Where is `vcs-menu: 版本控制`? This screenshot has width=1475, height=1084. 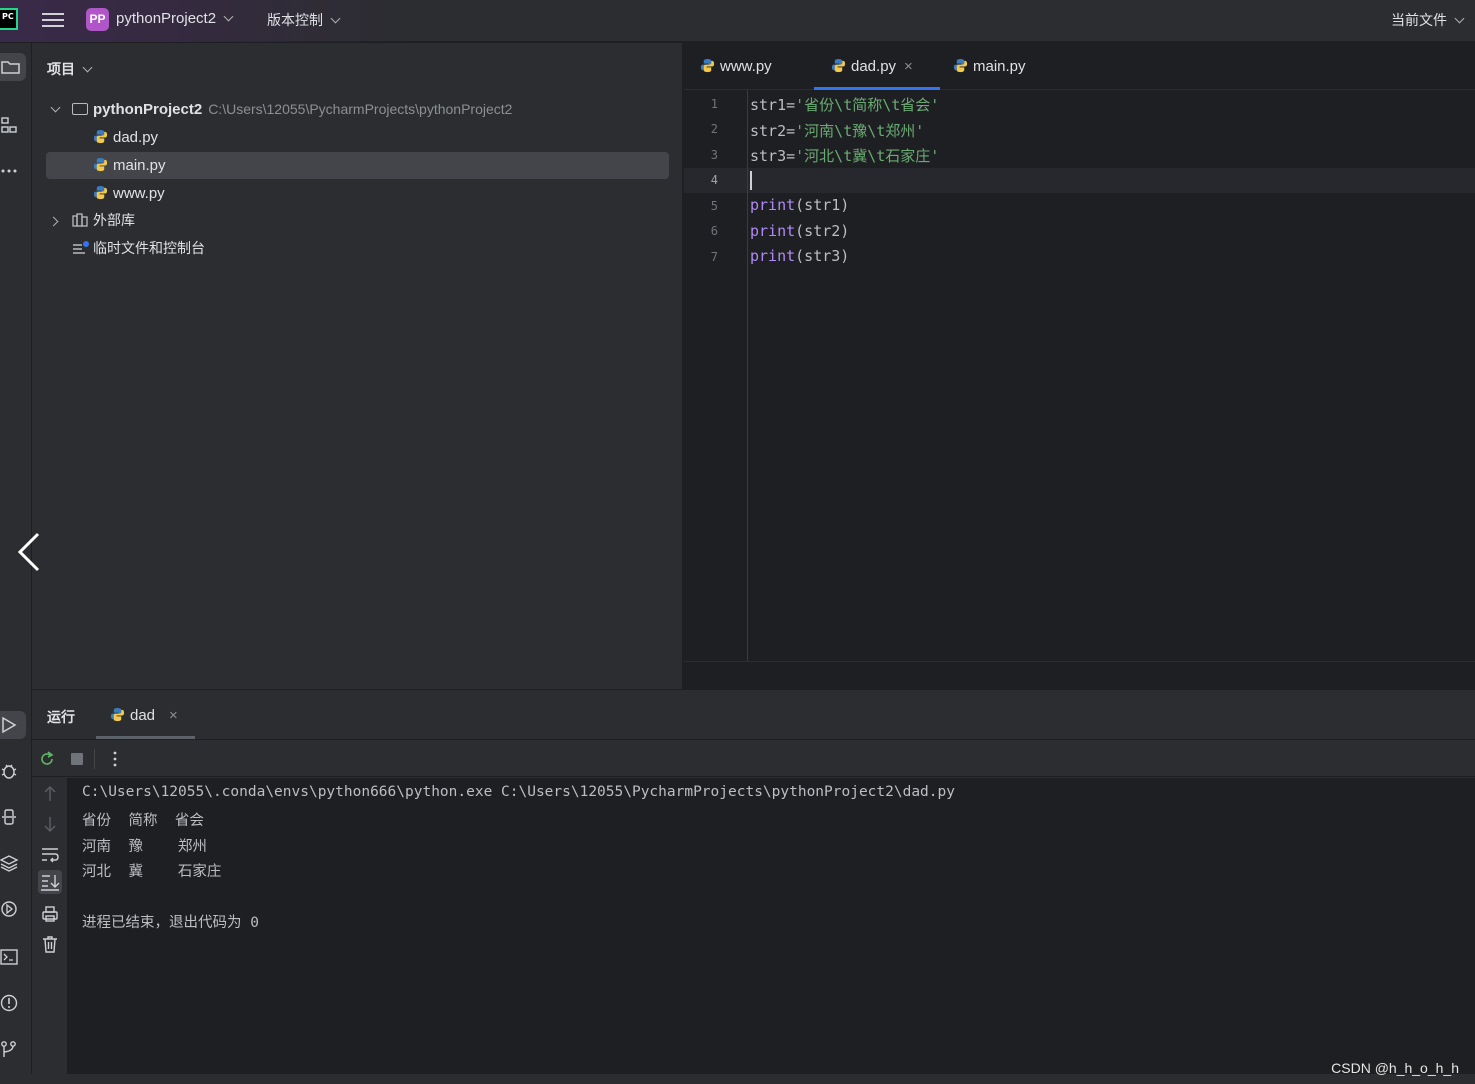
vcs-menu: 版本控制 is located at coordinates (304, 20).